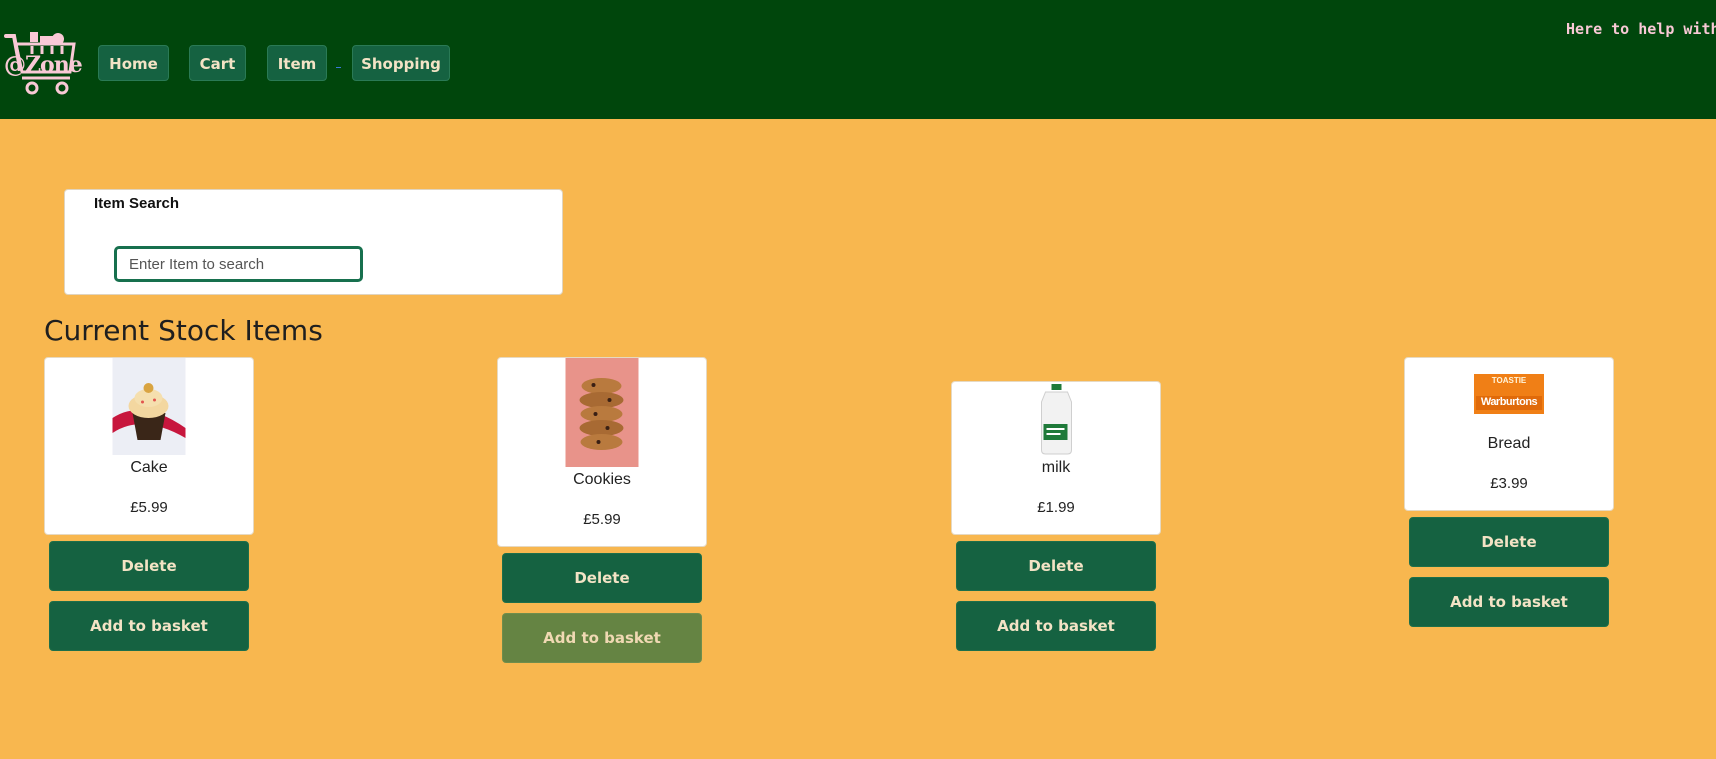 This screenshot has height=759, width=1716. Describe the element at coordinates (1509, 380) in the screenshot. I see `bread-brand-subtext: TOASTIE` at that location.